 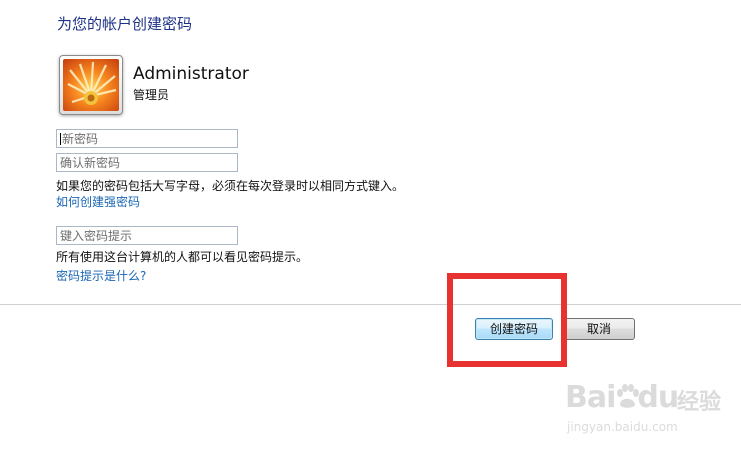 I want to click on user-avatar, so click(x=91, y=85).